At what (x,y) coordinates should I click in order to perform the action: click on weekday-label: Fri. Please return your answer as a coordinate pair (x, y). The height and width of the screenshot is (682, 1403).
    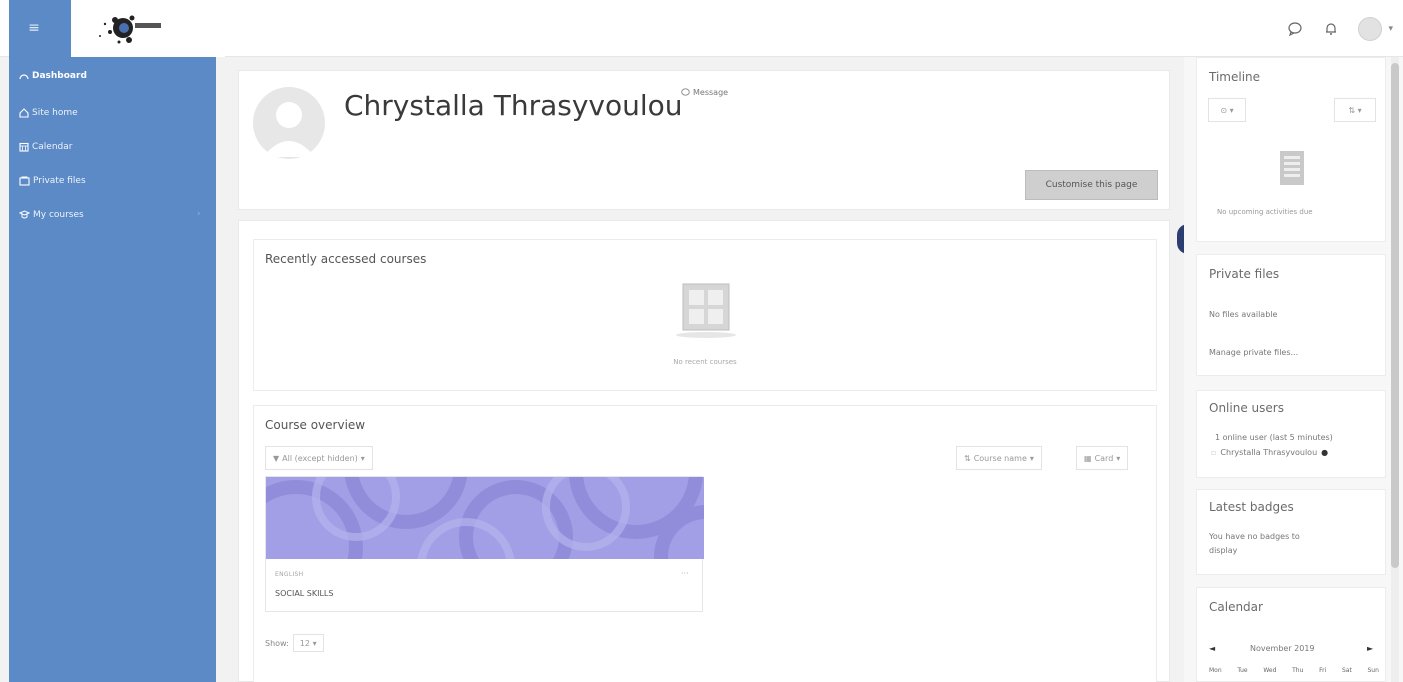
    Looking at the image, I should click on (1323, 670).